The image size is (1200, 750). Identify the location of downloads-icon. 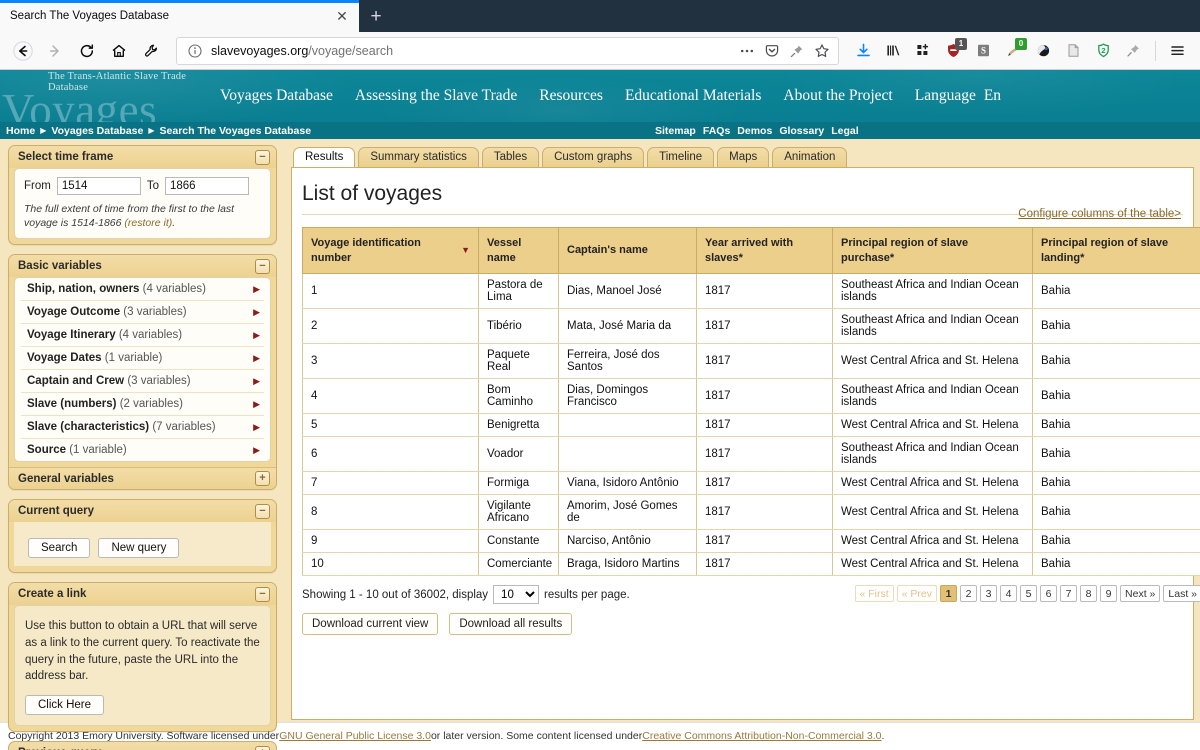
(863, 51).